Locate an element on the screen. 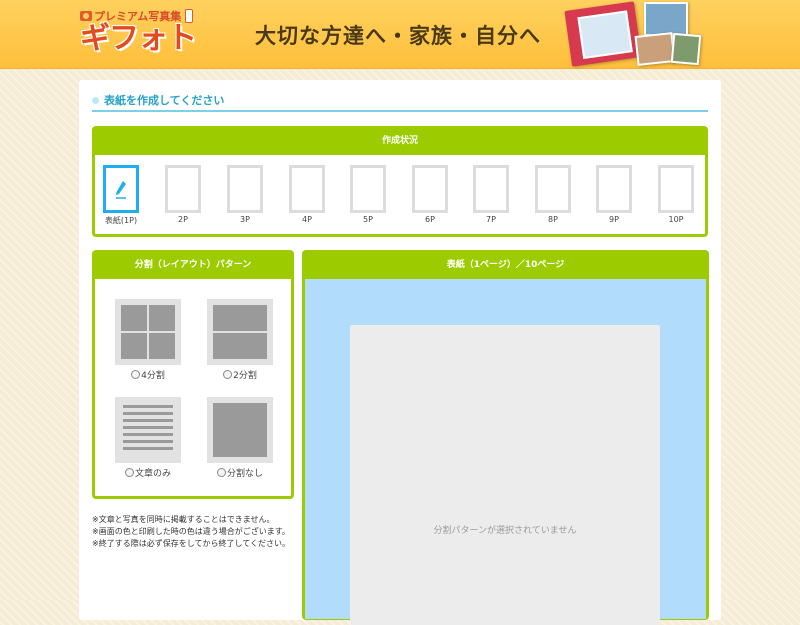 This screenshot has height=625, width=800. note-line: ※文章と写真を同時に掲載することはできません。 is located at coordinates (183, 519).